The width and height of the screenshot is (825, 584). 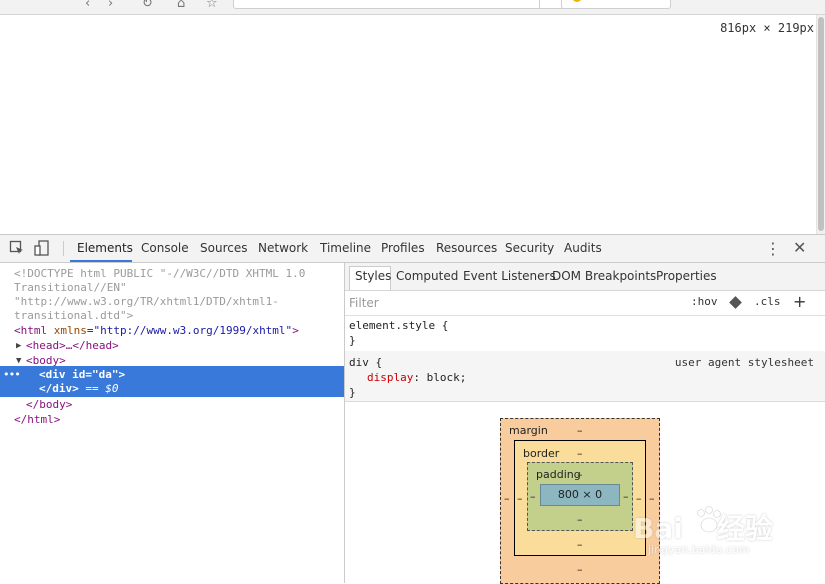 I want to click on box-model-padding: padding – – – – 800 × 0, so click(x=580, y=496).